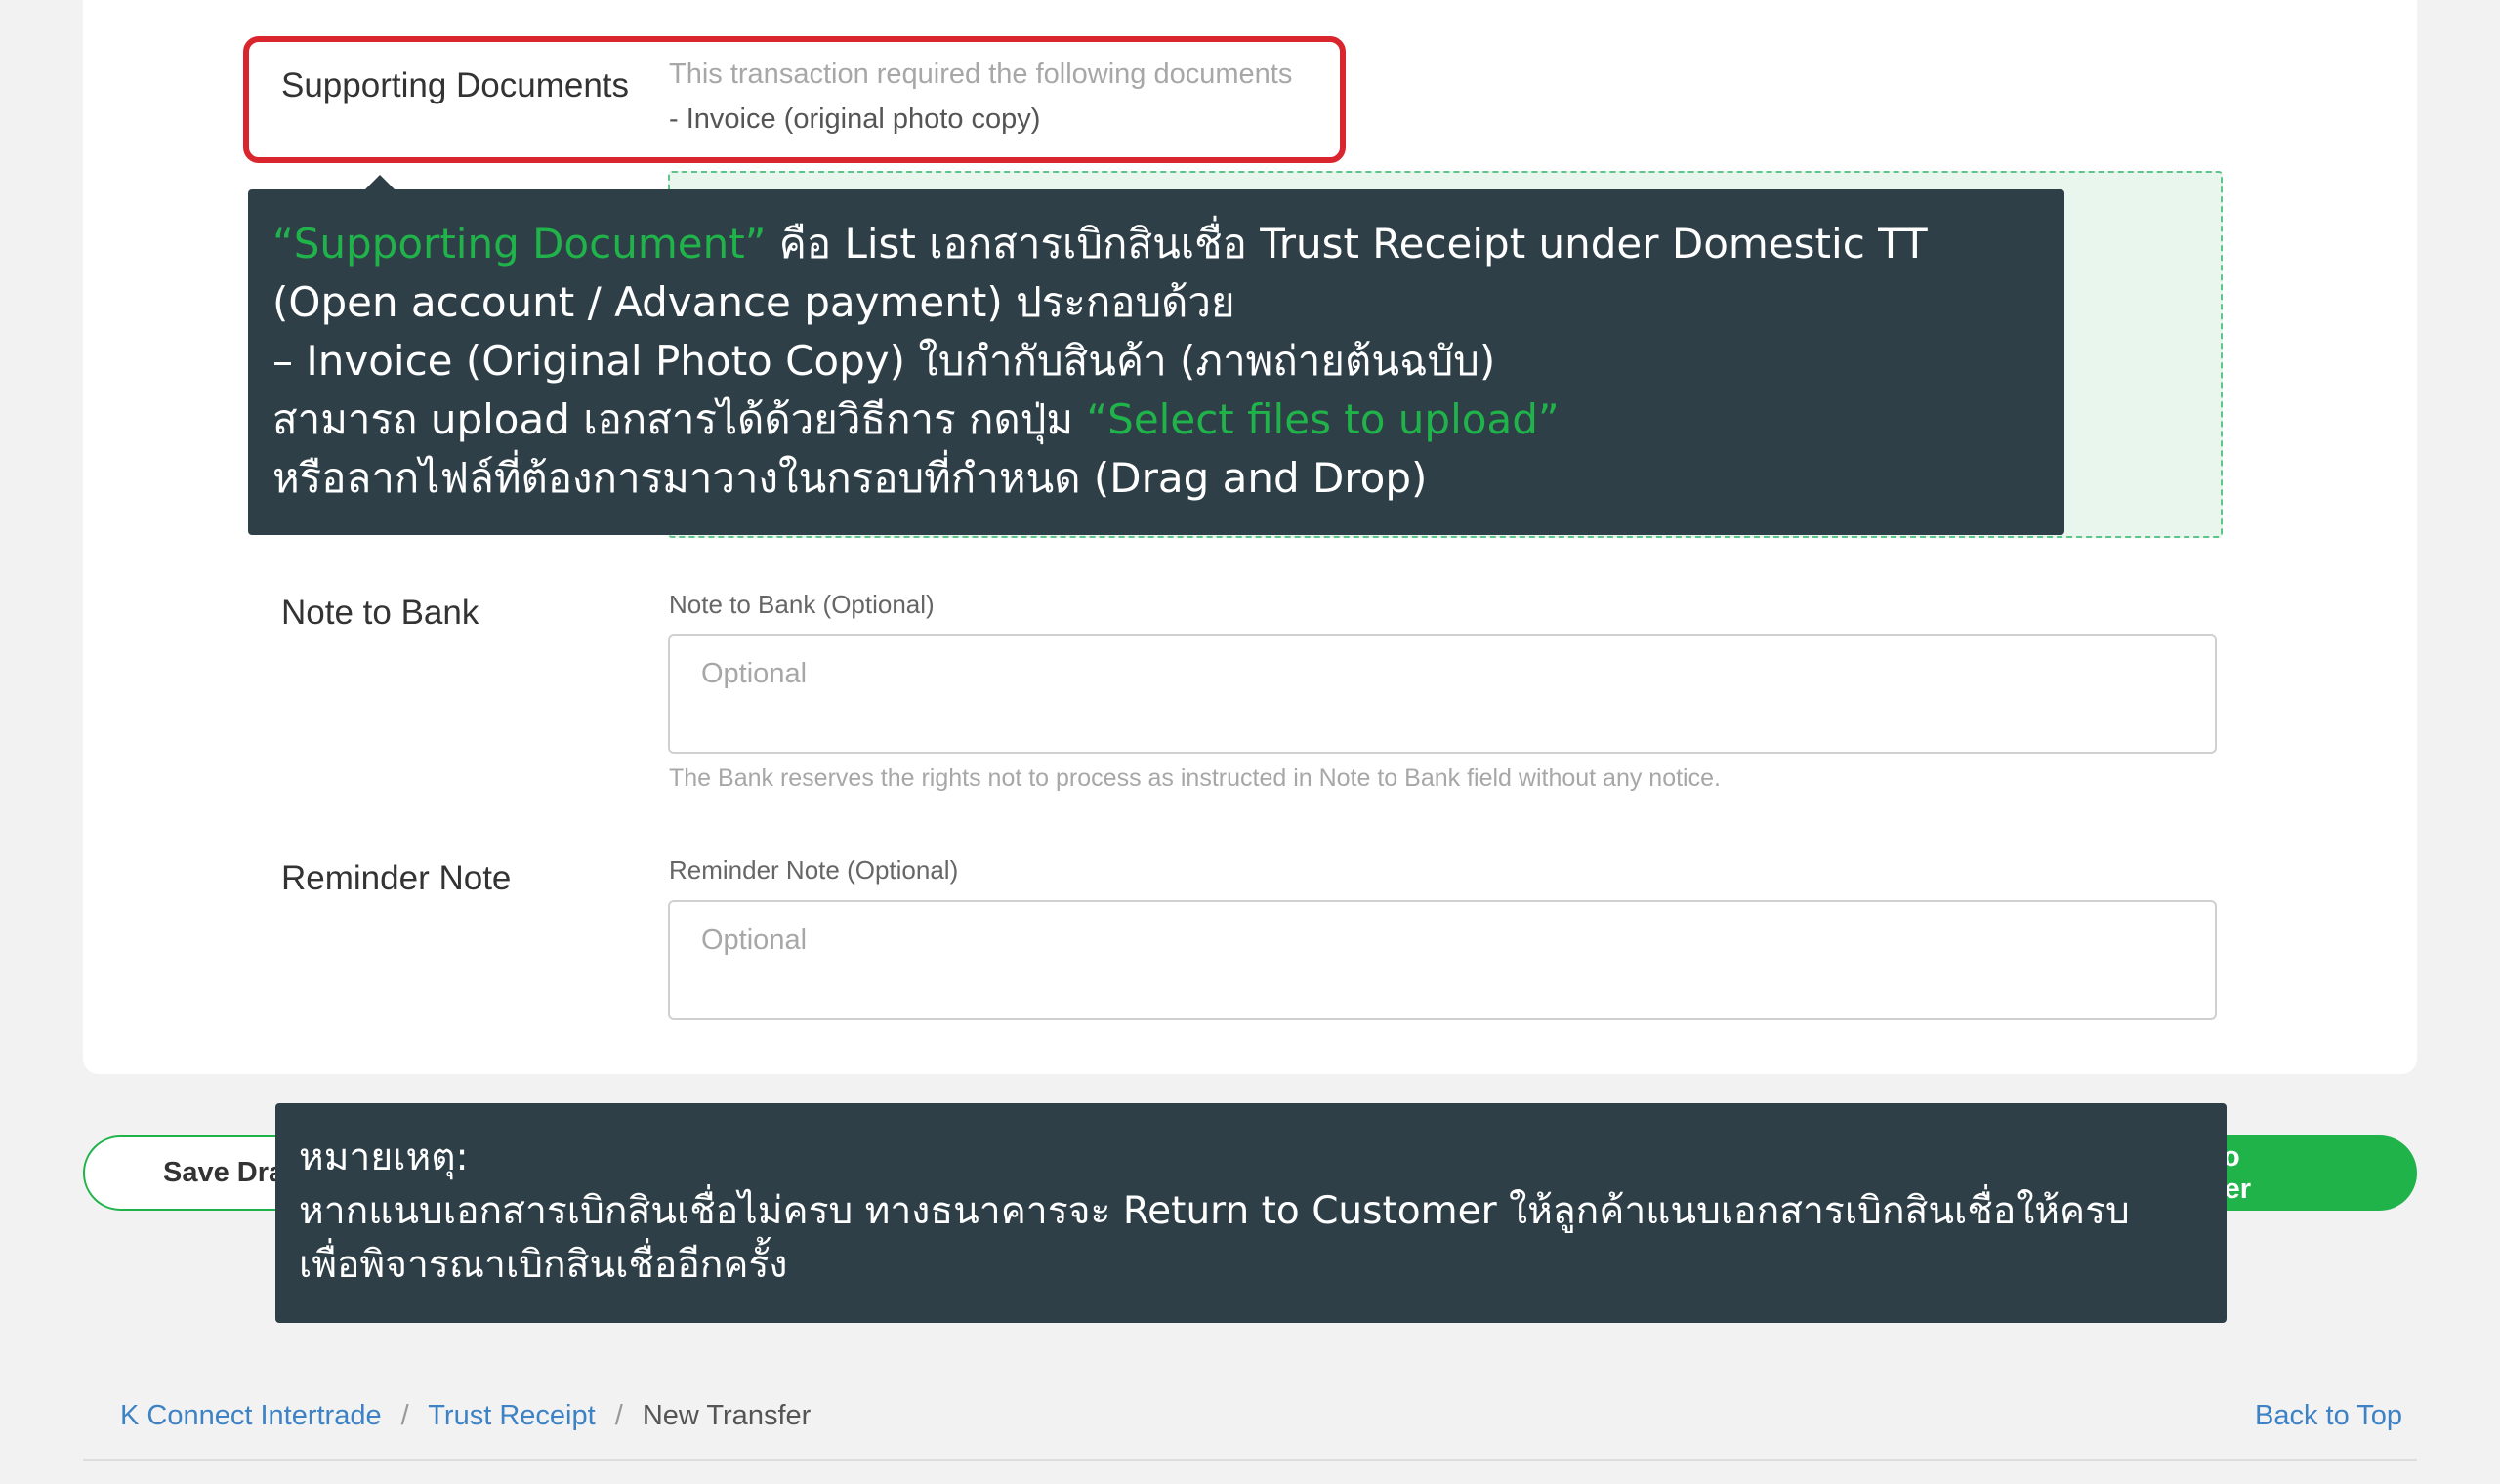 This screenshot has height=1484, width=2500. I want to click on tooltip-highlight: “Supporting Document”, so click(519, 244).